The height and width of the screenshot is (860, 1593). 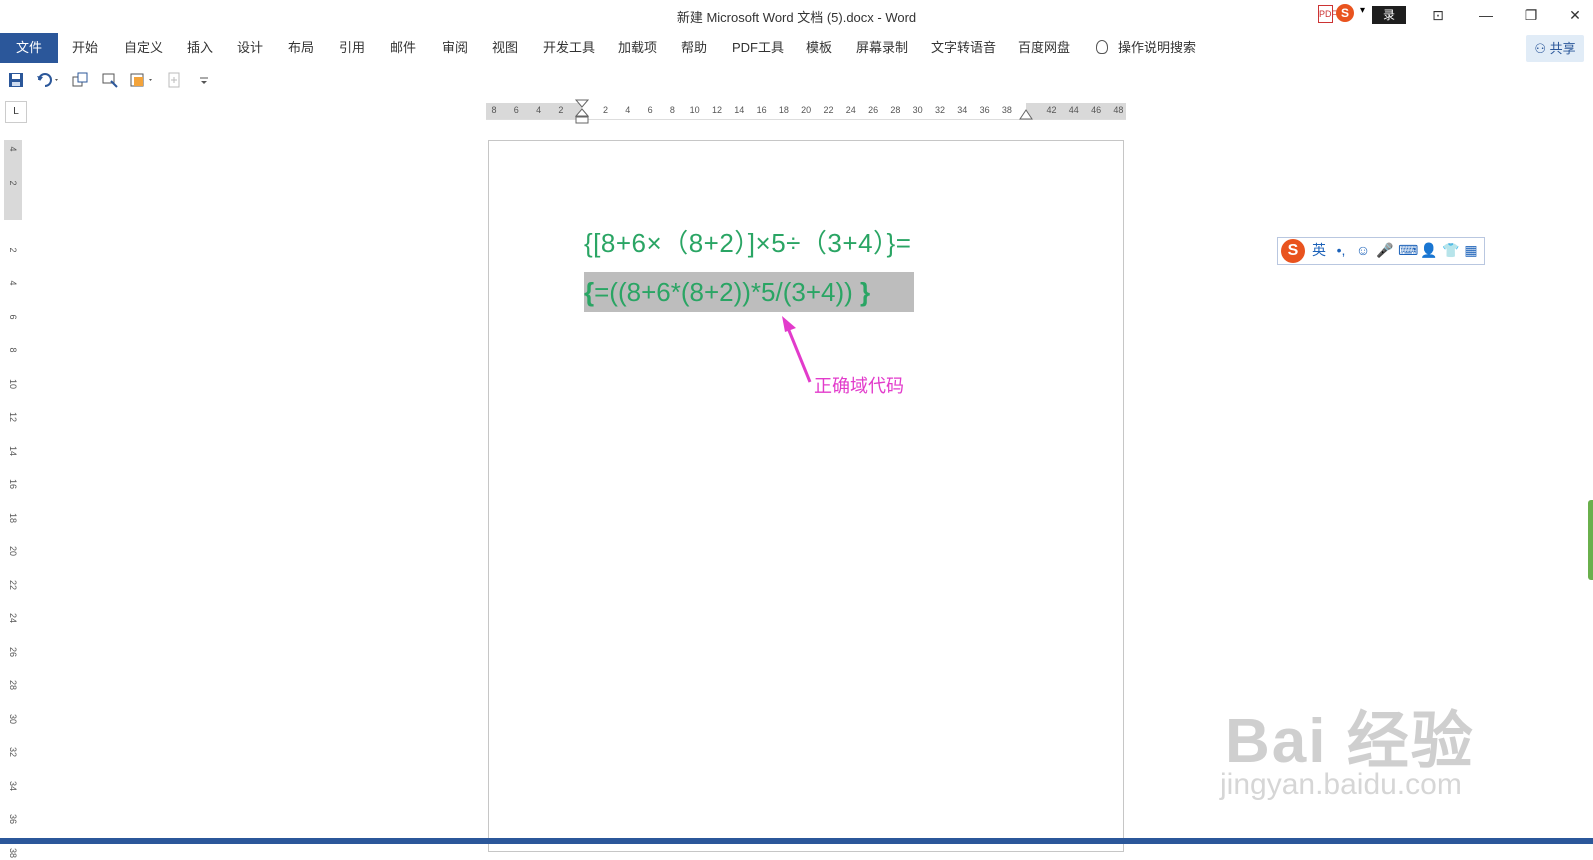 What do you see at coordinates (1531, 15) in the screenshot?
I see `restore-button: ❐` at bounding box center [1531, 15].